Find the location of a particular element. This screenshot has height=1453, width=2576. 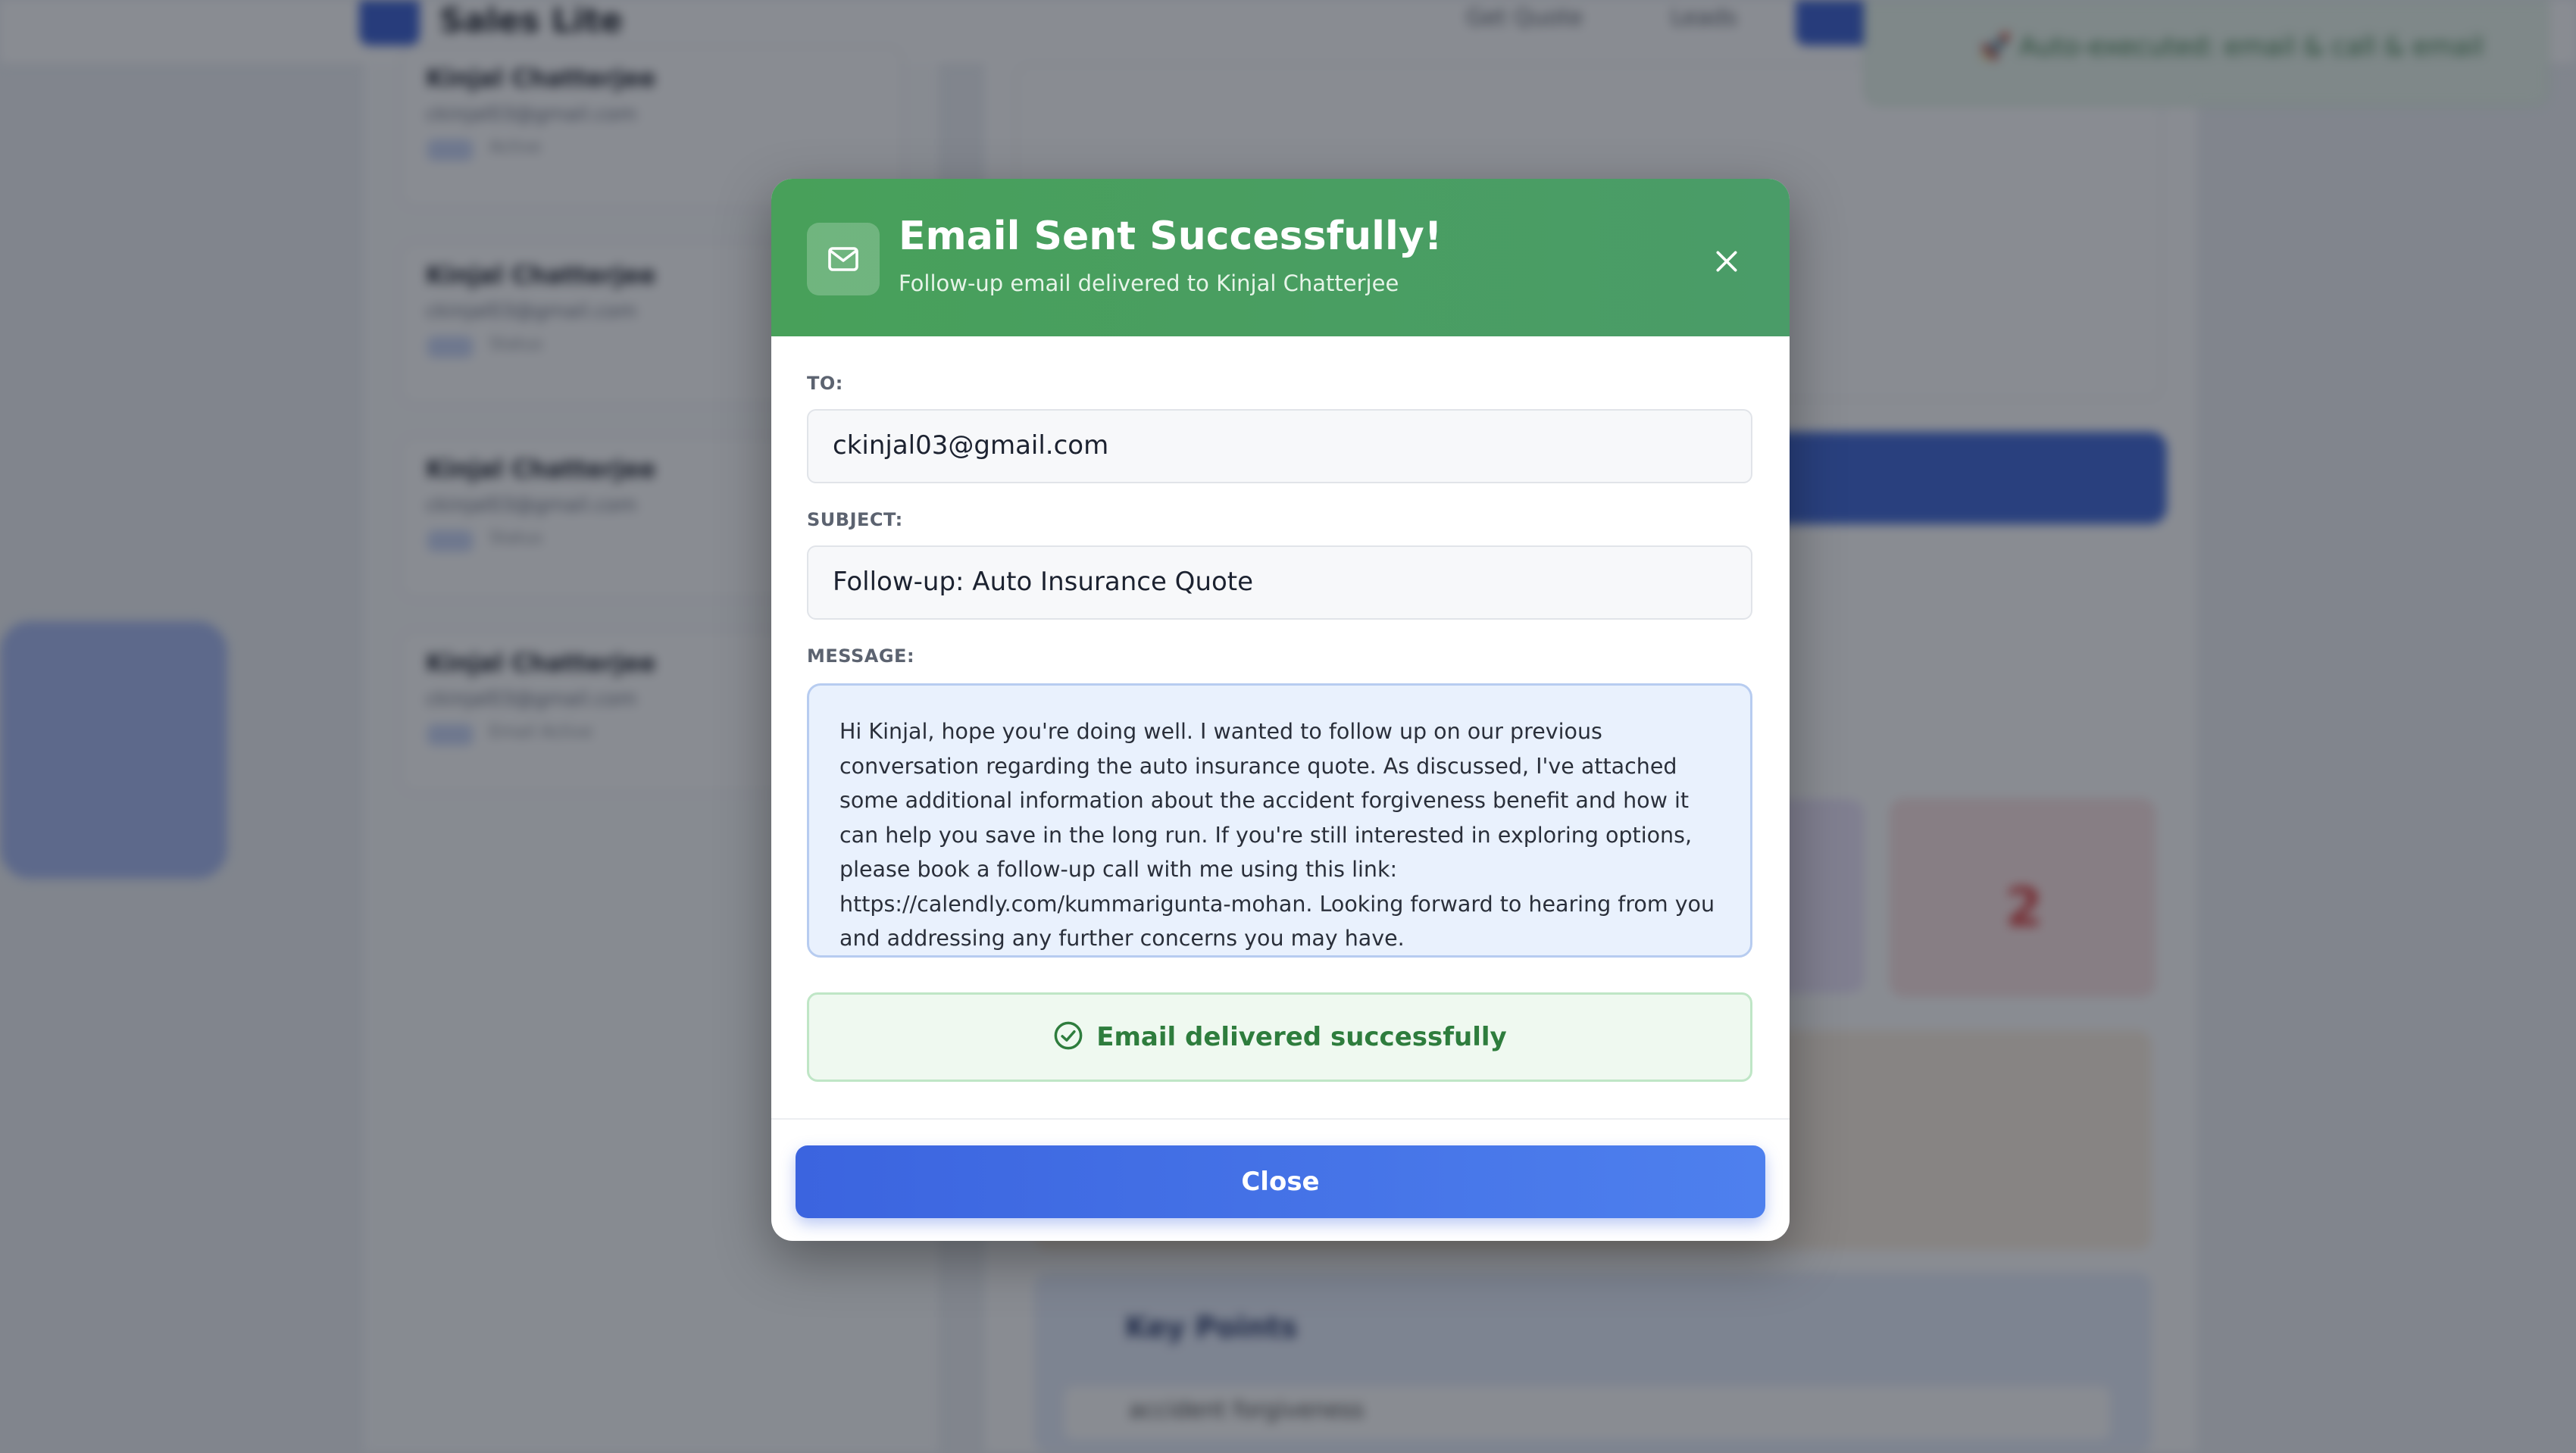

delivery-status-text: Email delivered successfully is located at coordinates (1301, 1037).